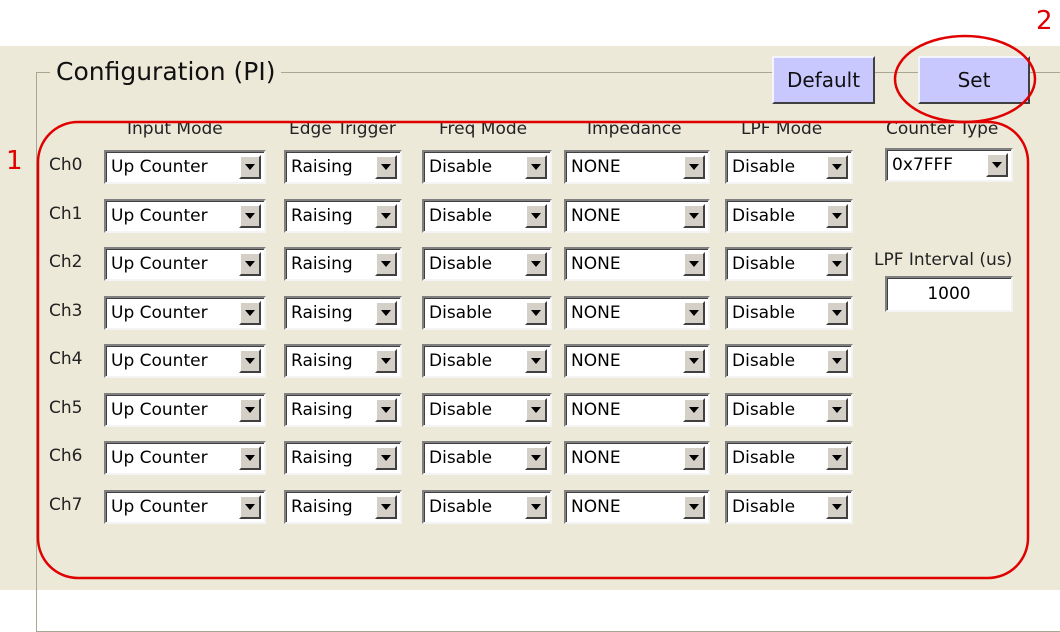  What do you see at coordinates (175, 129) in the screenshot?
I see `column-header-input-mode: Input Mode` at bounding box center [175, 129].